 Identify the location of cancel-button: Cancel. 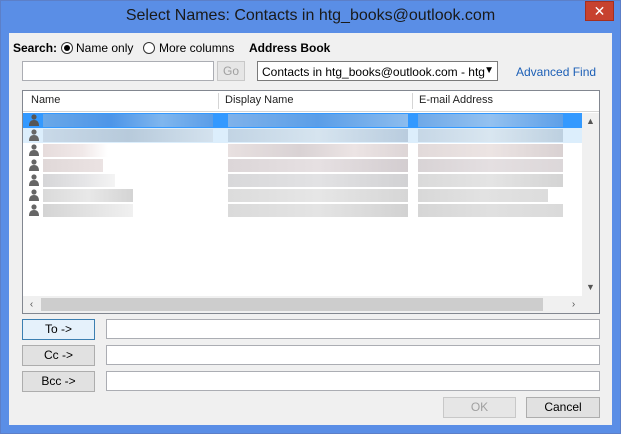
(563, 407).